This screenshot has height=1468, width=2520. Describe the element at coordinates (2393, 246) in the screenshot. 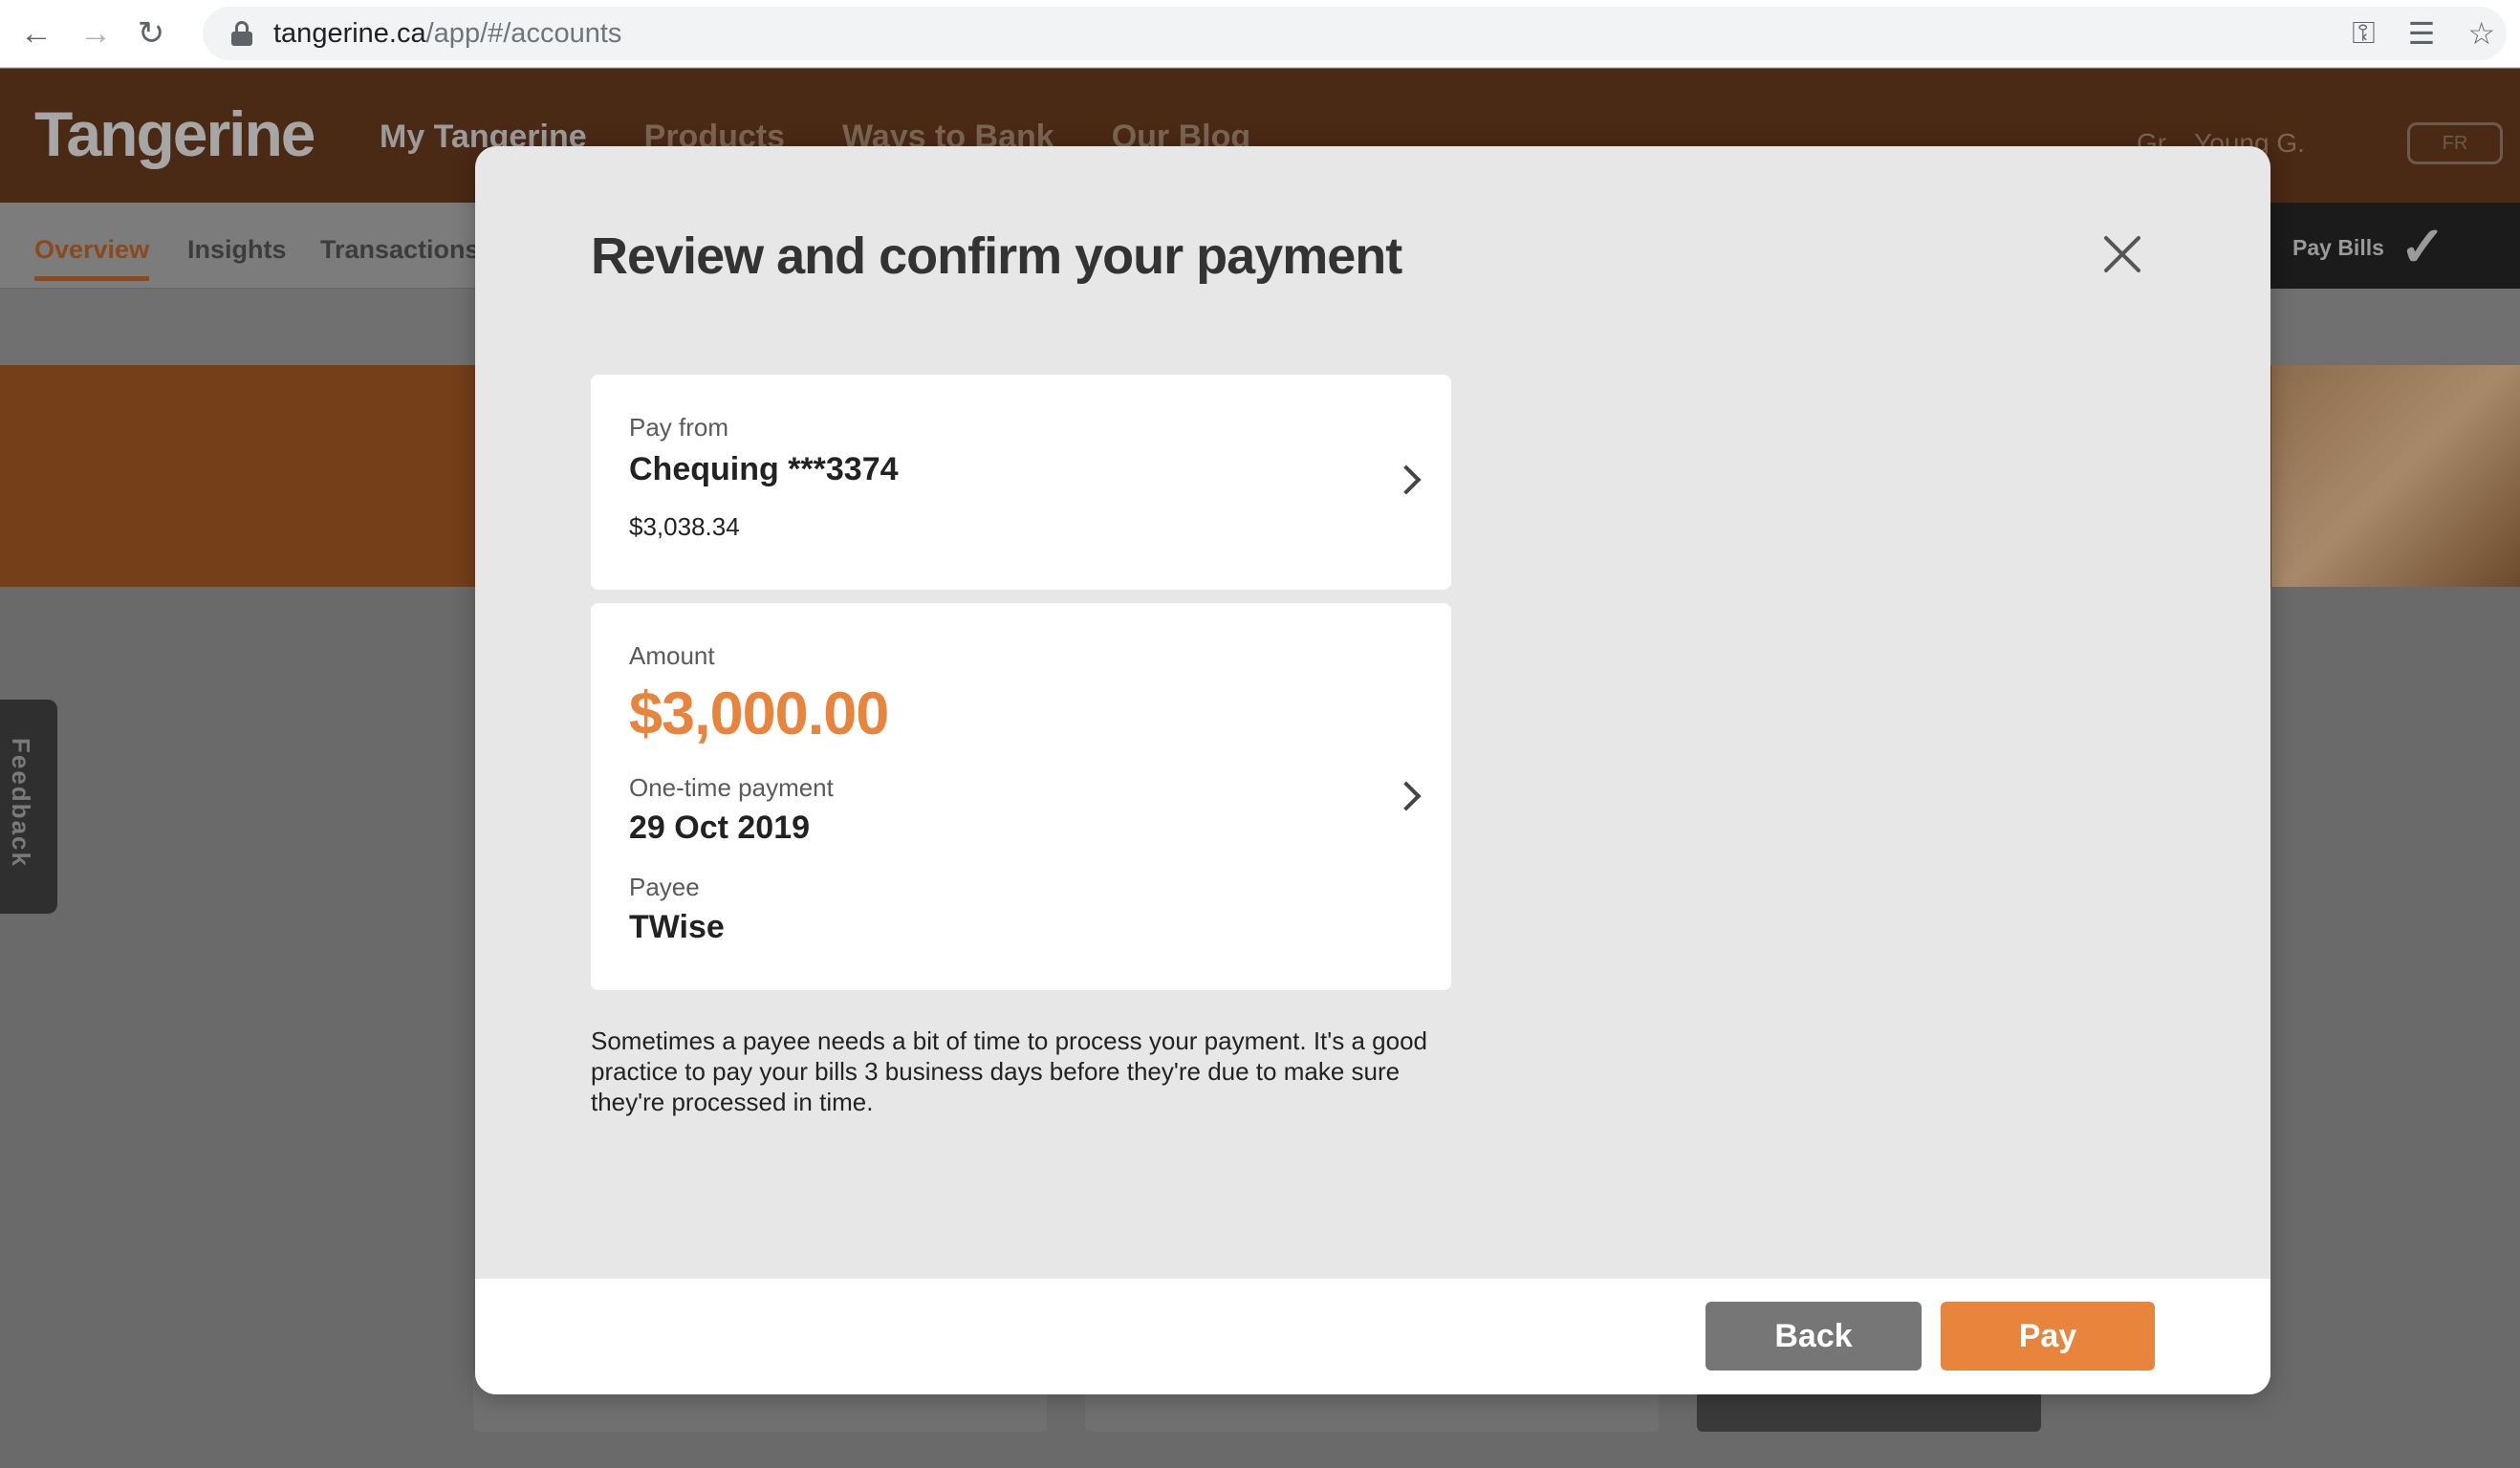

I see `pay-bills-step: Pay Bills ✓` at that location.